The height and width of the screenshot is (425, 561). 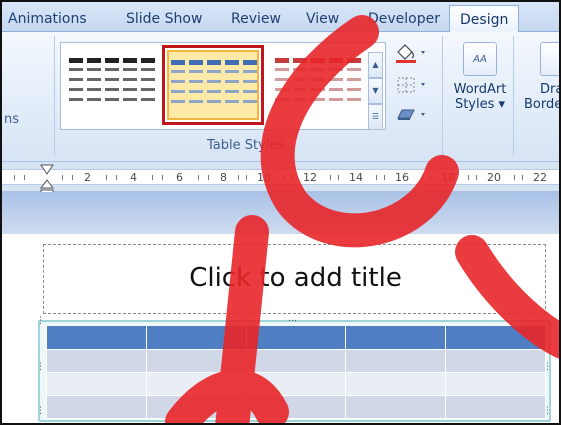 What do you see at coordinates (318, 79) in the screenshot?
I see `table-style-red-preview` at bounding box center [318, 79].